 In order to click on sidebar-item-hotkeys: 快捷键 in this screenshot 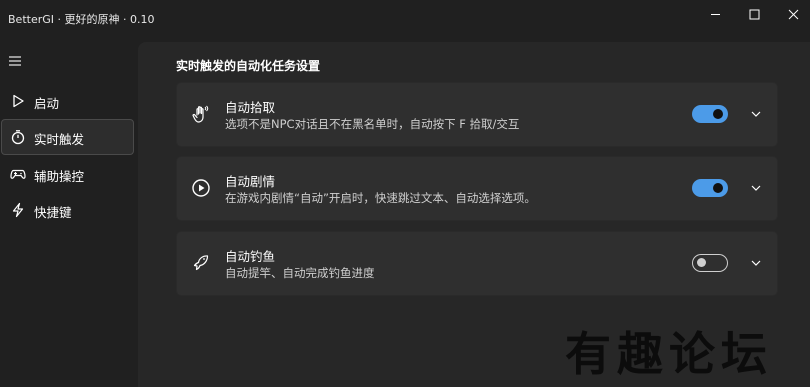, I will do `click(67, 210)`.